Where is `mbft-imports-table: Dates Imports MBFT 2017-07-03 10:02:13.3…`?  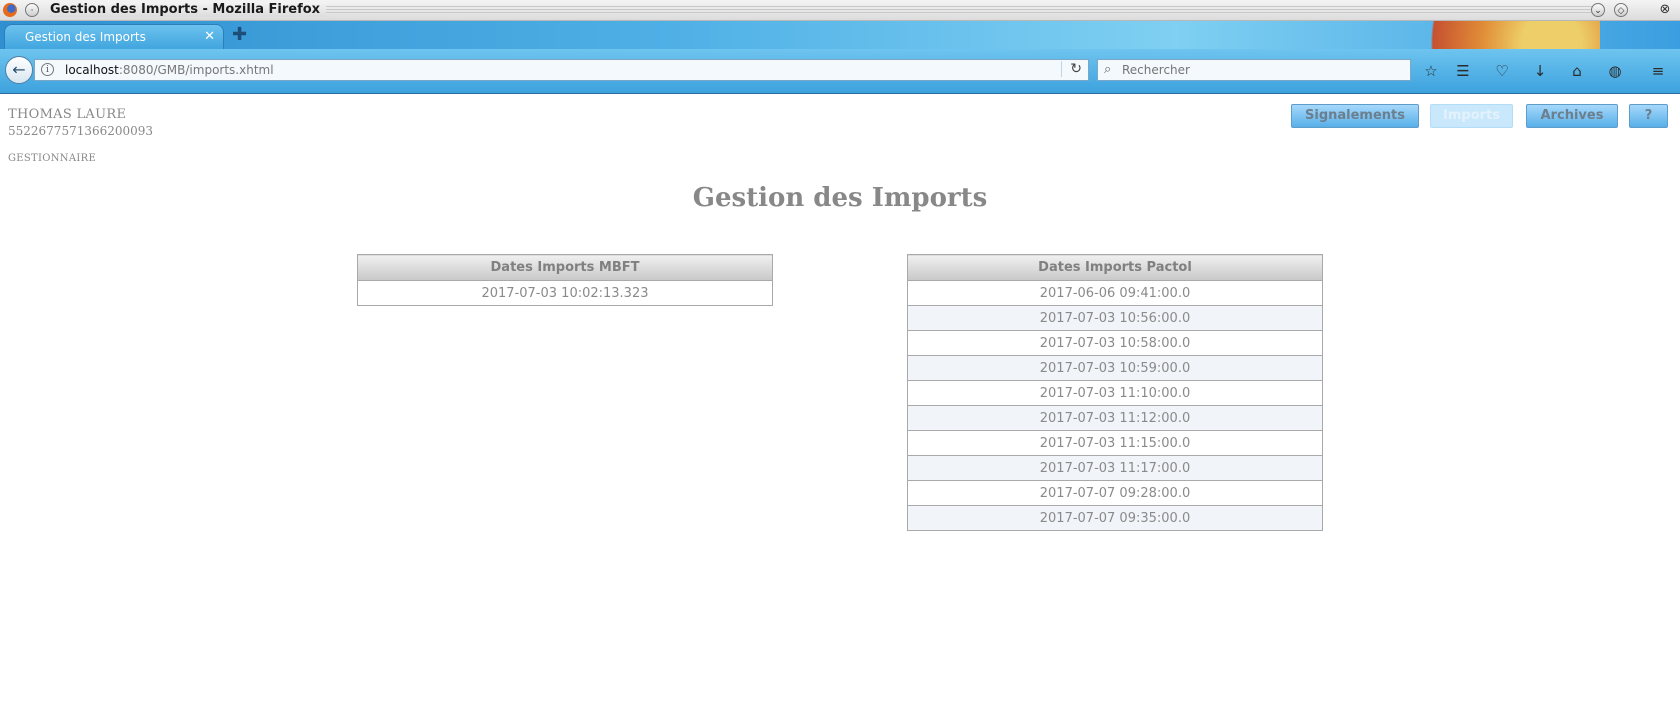
mbft-imports-table: Dates Imports MBFT 2017-07-03 10:02:13.3… is located at coordinates (565, 280).